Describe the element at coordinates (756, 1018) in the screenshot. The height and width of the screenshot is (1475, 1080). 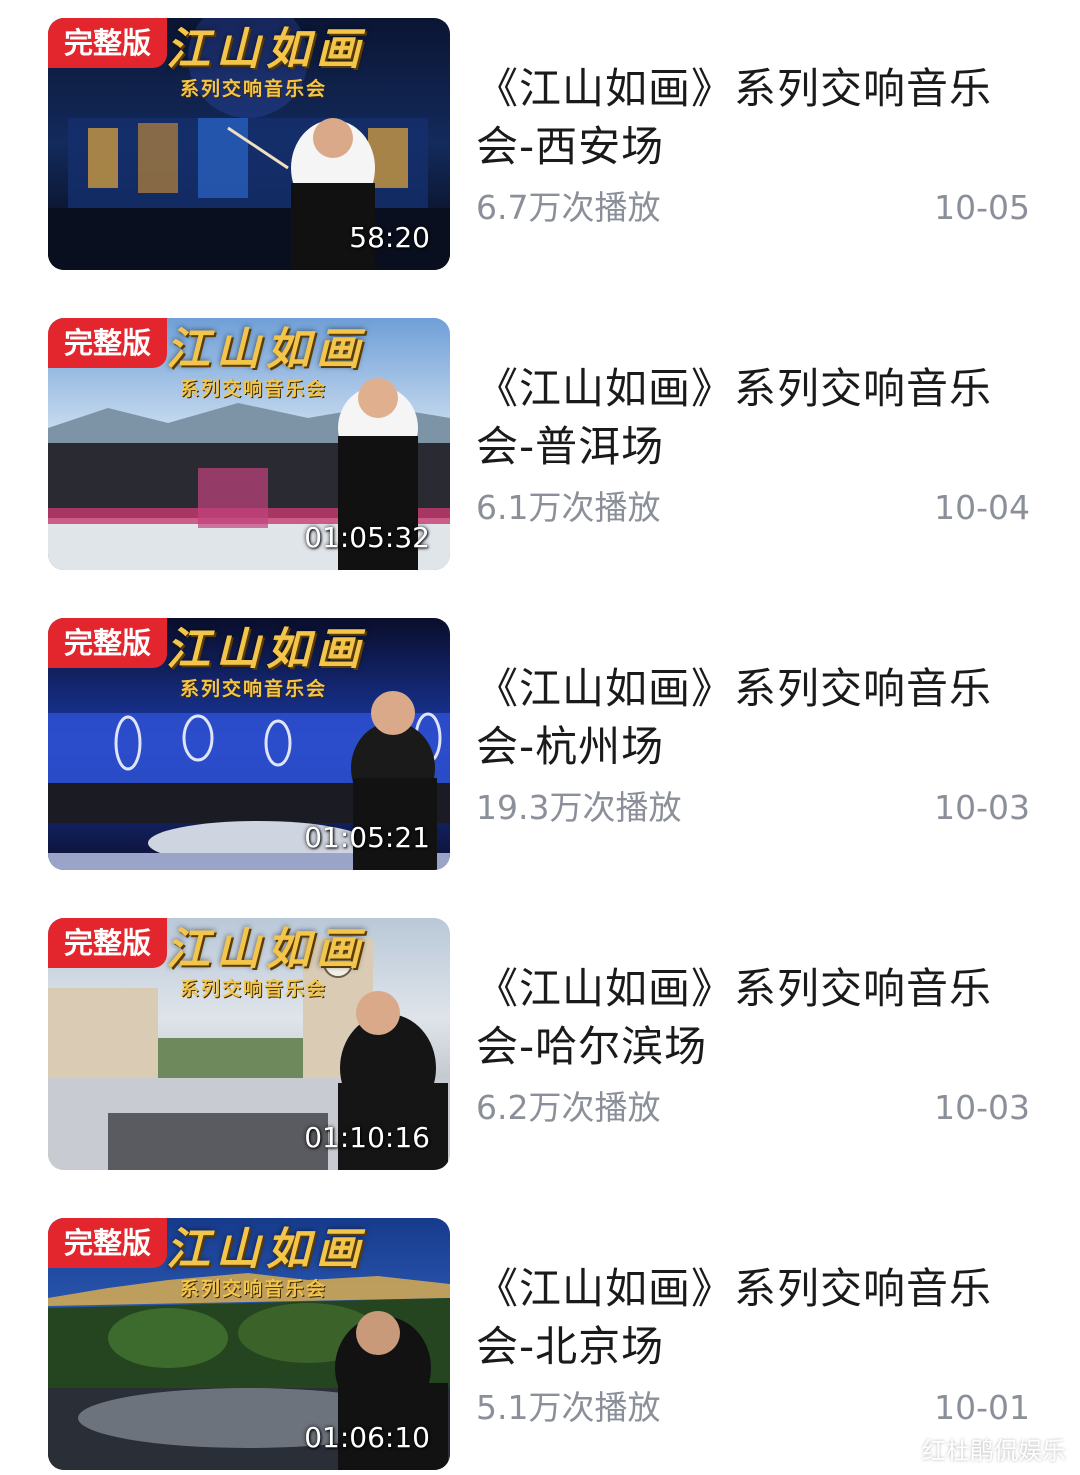
I see `video-title: 《江山如画》系列交响音乐会-哈尔滨场` at that location.